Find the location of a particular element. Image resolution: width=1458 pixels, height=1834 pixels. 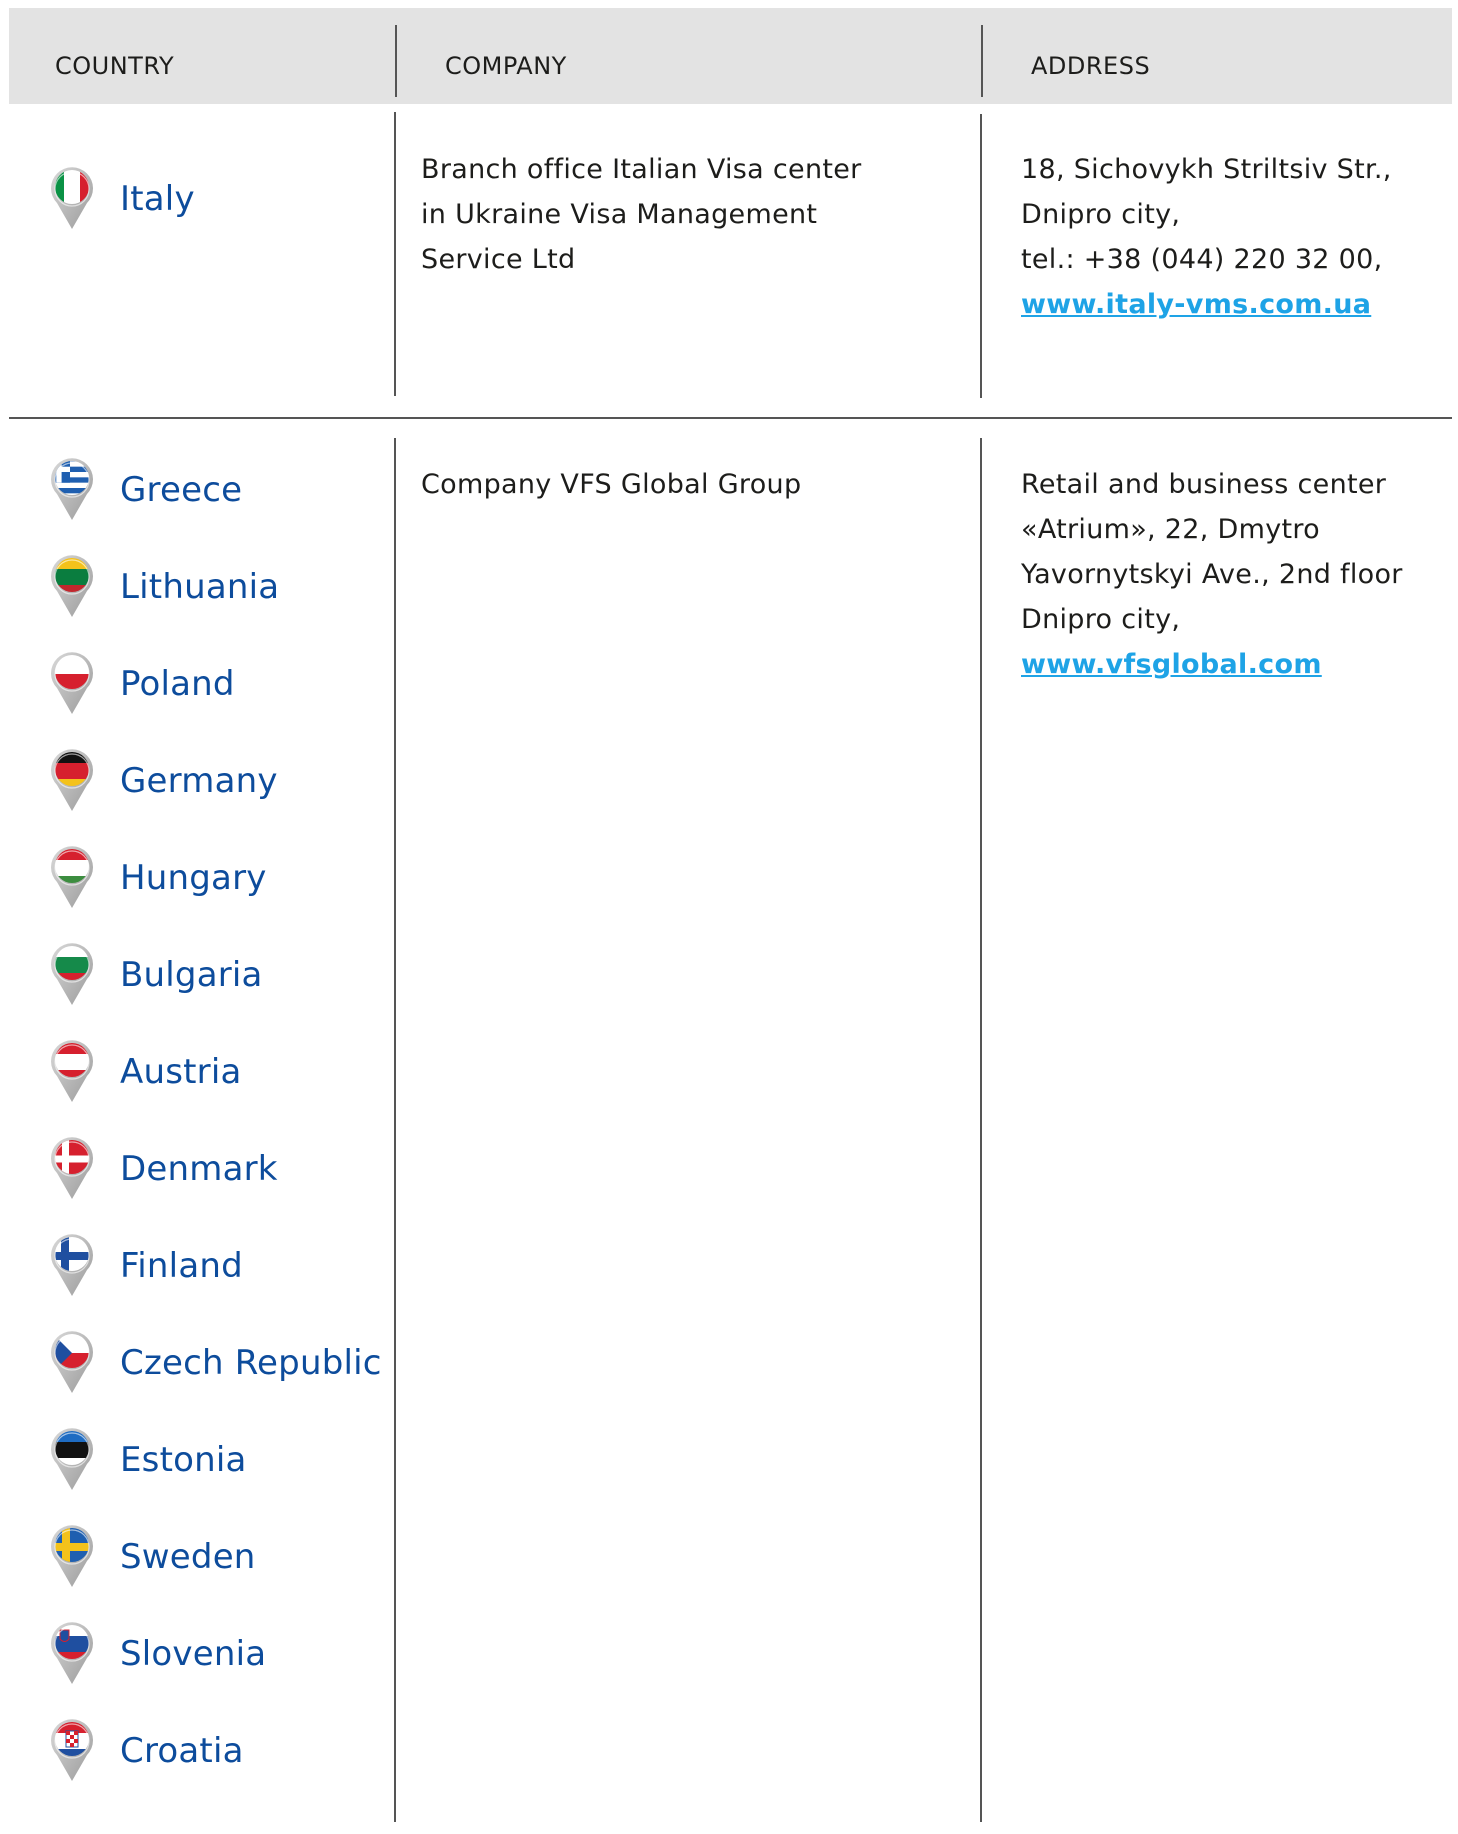

company-cell-vfs: Company VFS Global Group is located at coordinates (611, 484).